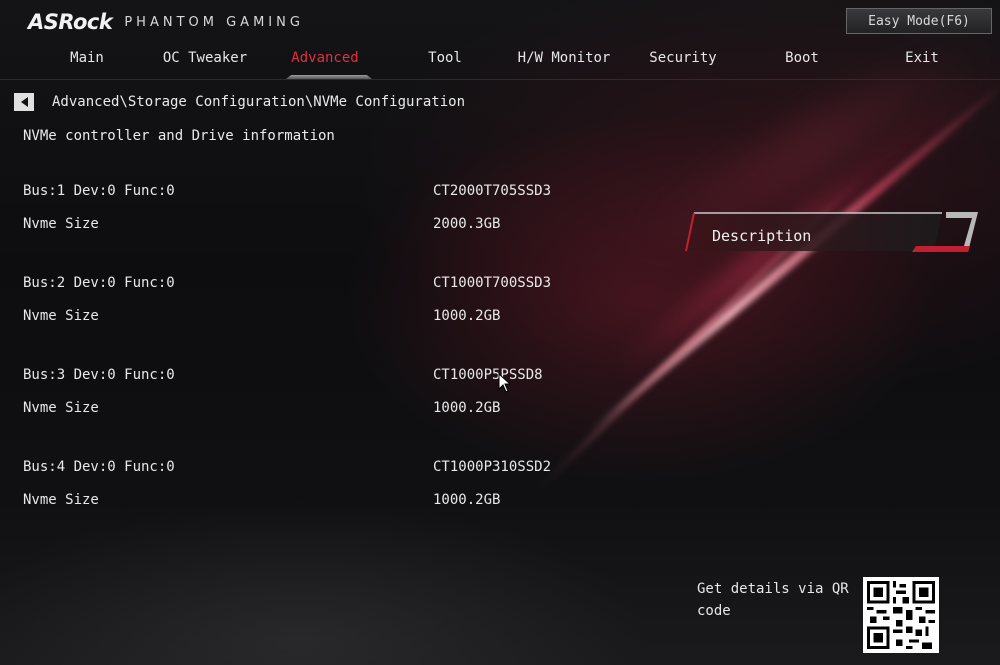 This screenshot has height=665, width=1000. I want to click on tab-hw-monitor: H/W Monitor, so click(564, 62).